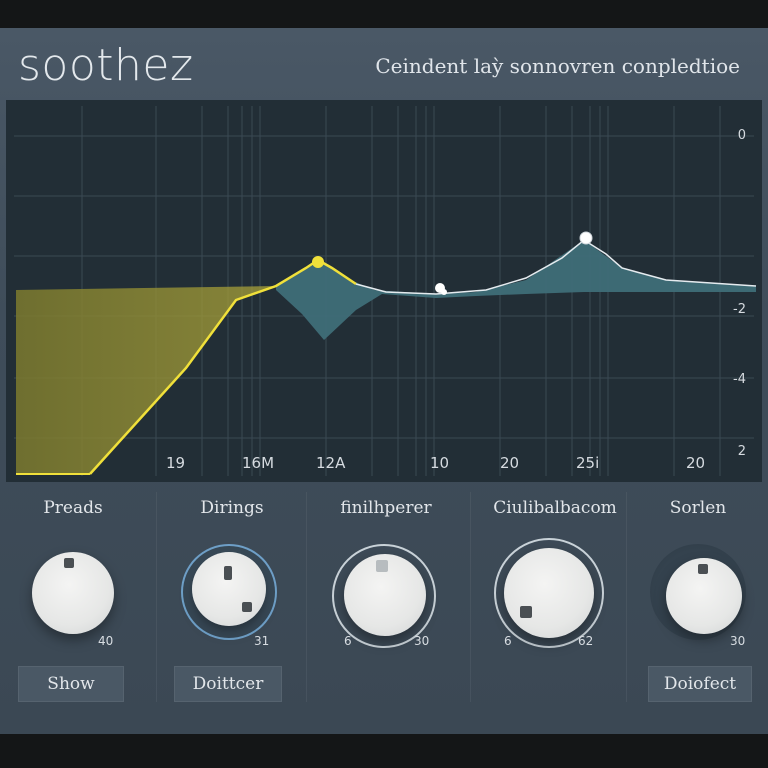  What do you see at coordinates (232, 508) in the screenshot?
I see `module-title: Dirings` at bounding box center [232, 508].